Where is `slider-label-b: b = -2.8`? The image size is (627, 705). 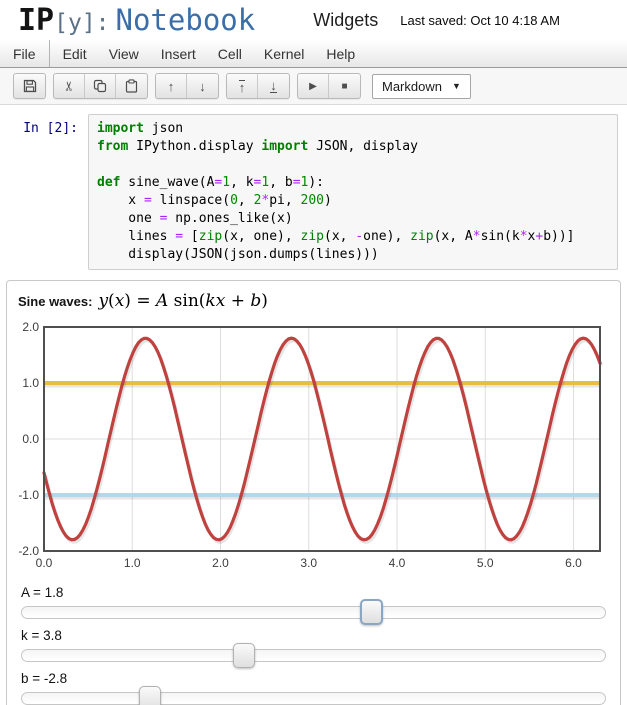 slider-label-b: b = -2.8 is located at coordinates (44, 678).